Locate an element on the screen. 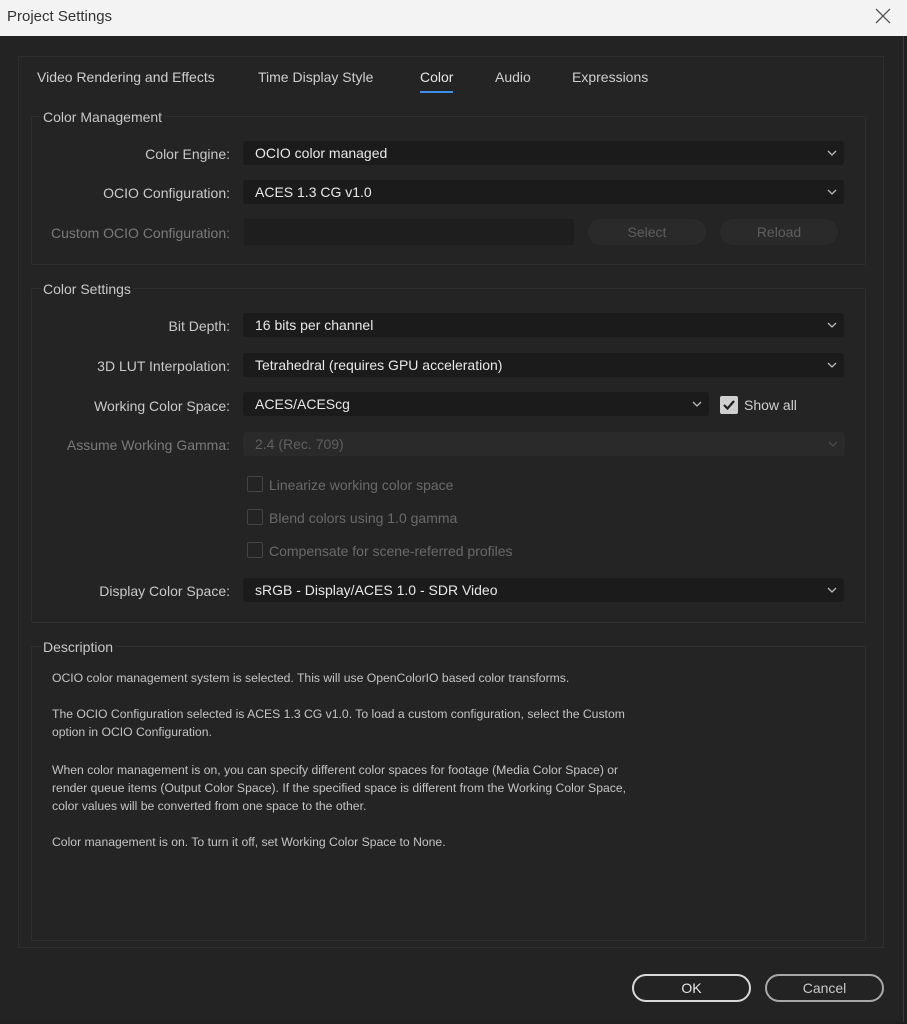 The image size is (907, 1024). color-engine-label: Color Engine: is located at coordinates (187, 154).